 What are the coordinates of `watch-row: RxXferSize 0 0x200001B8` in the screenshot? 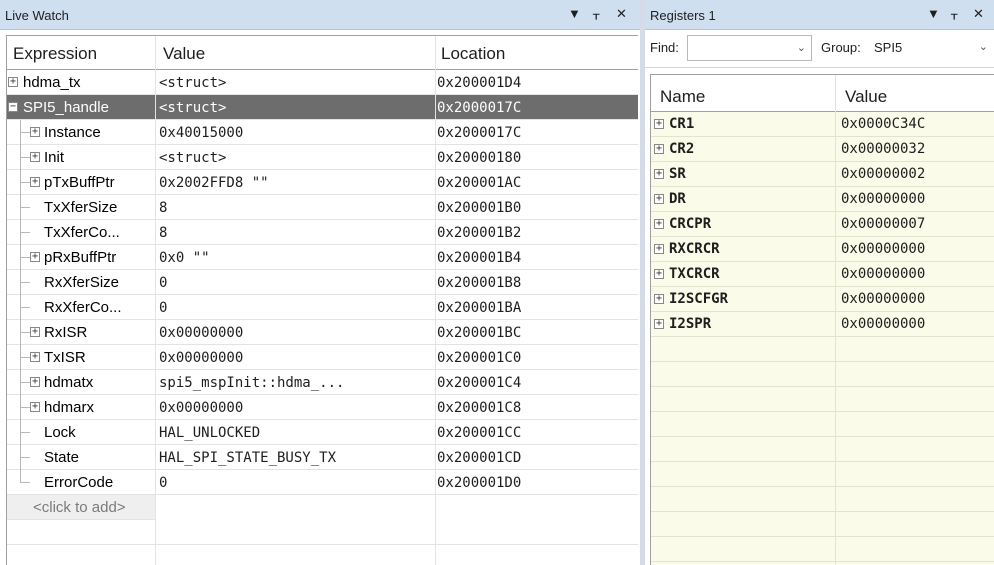 It's located at (322, 282).